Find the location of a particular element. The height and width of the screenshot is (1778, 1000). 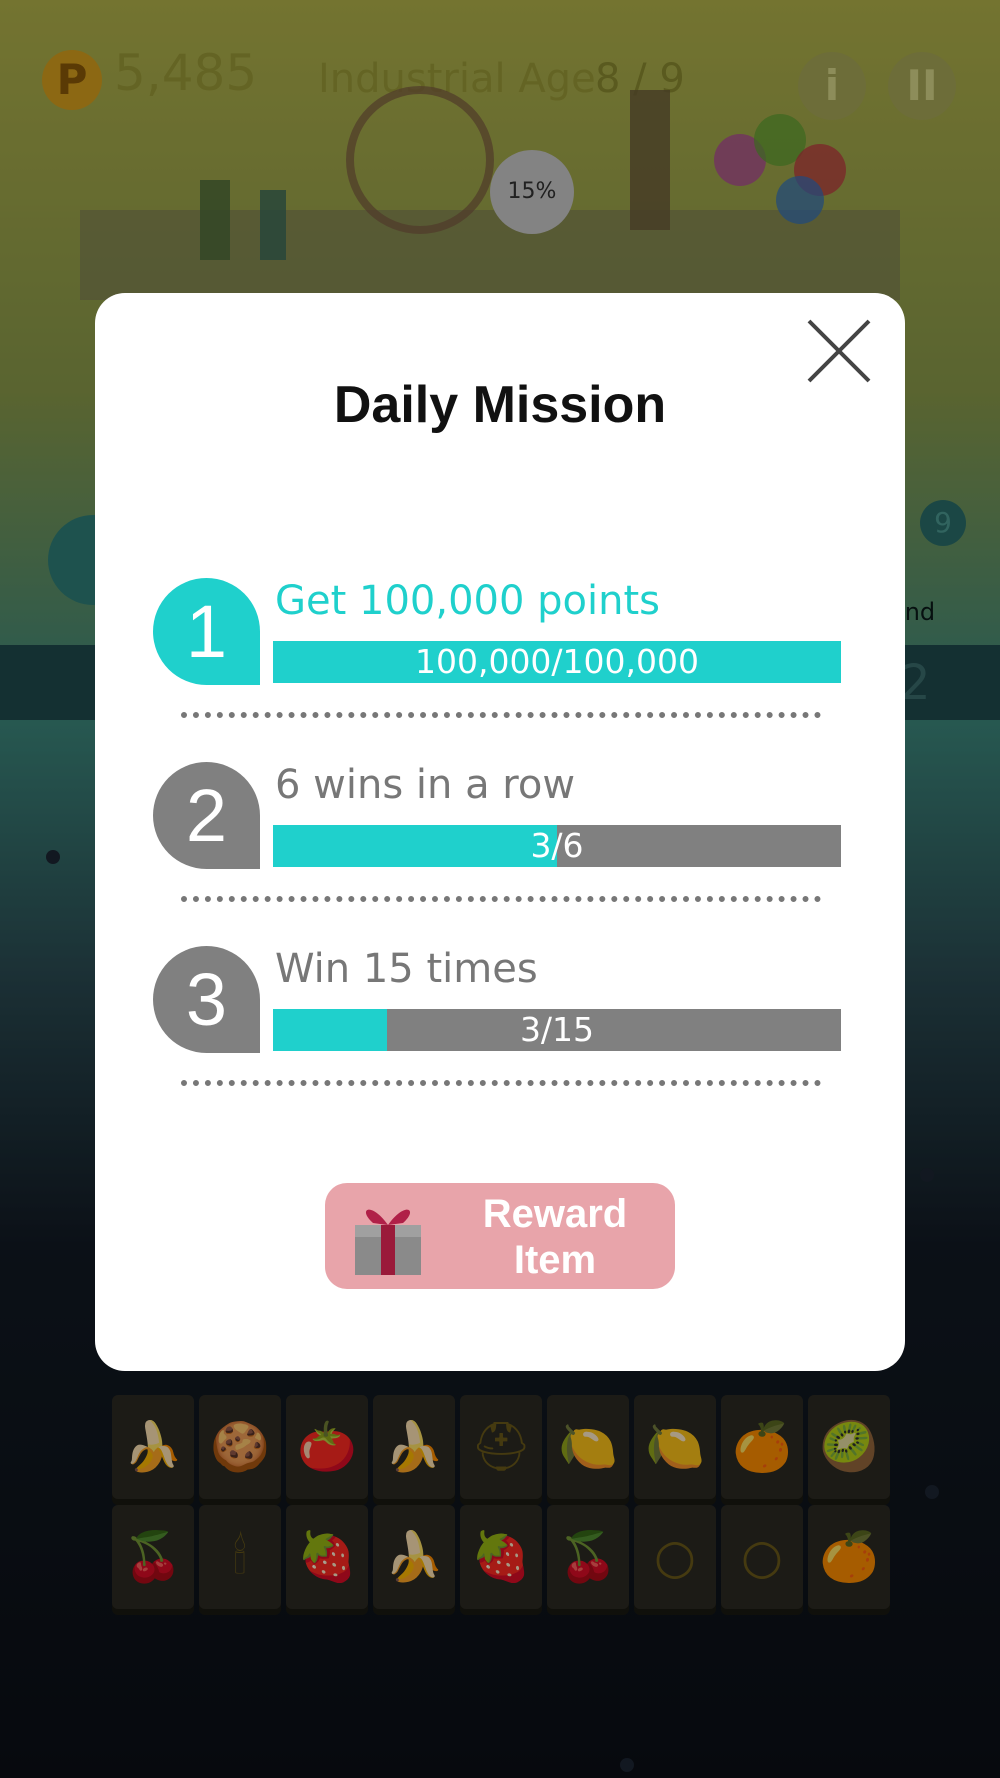

progress-text: 3/6 is located at coordinates (557, 845).